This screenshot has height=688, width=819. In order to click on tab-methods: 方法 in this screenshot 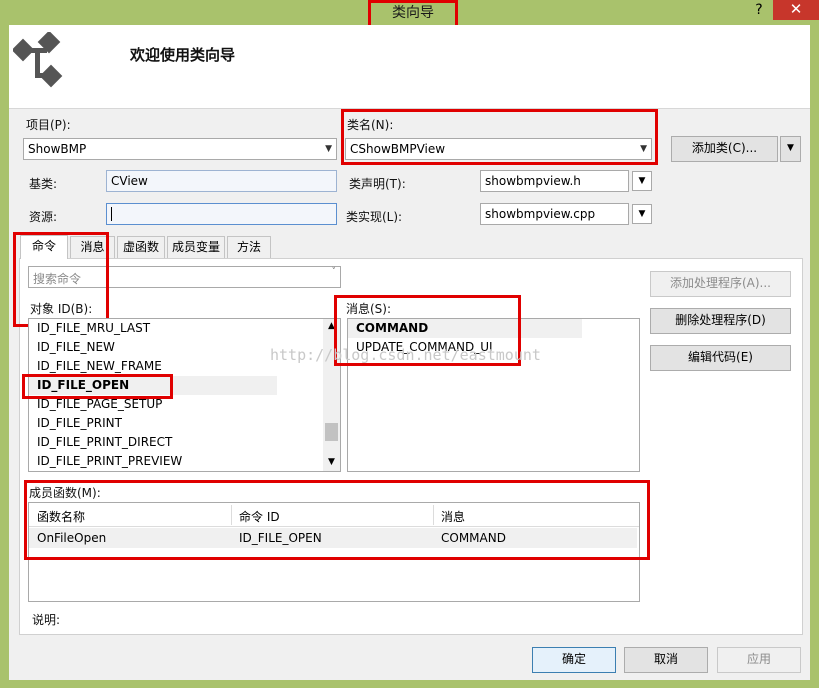, I will do `click(249, 247)`.